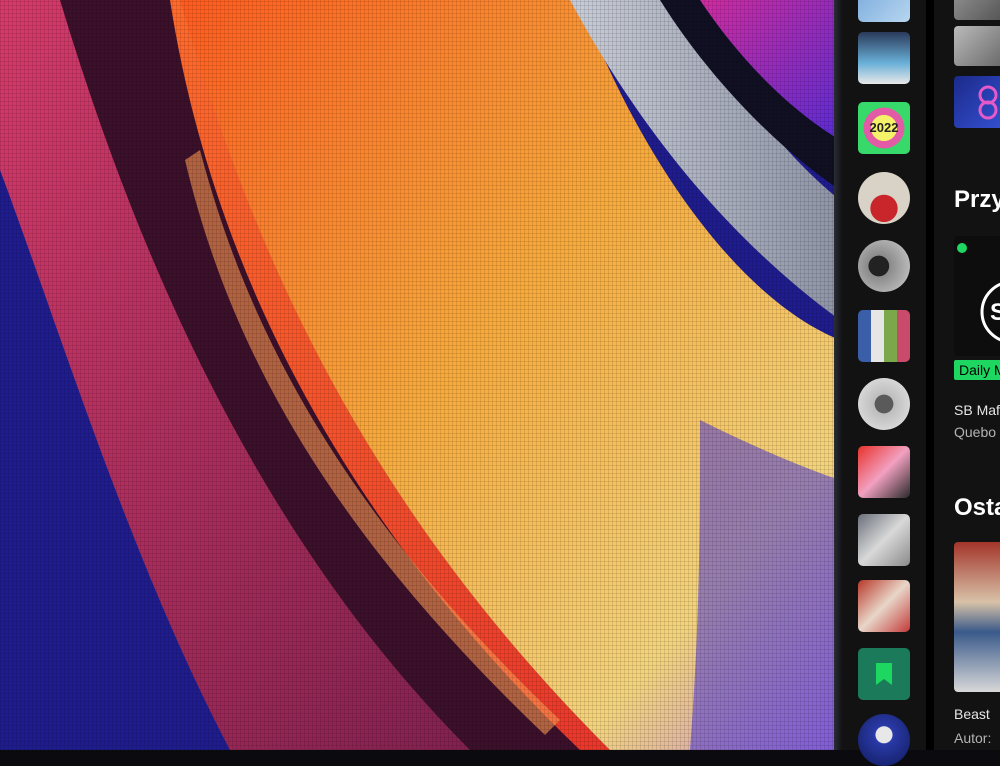 Image resolution: width=1000 pixels, height=766 pixels. What do you see at coordinates (884, 58) in the screenshot?
I see `daily-mix-cover` at bounding box center [884, 58].